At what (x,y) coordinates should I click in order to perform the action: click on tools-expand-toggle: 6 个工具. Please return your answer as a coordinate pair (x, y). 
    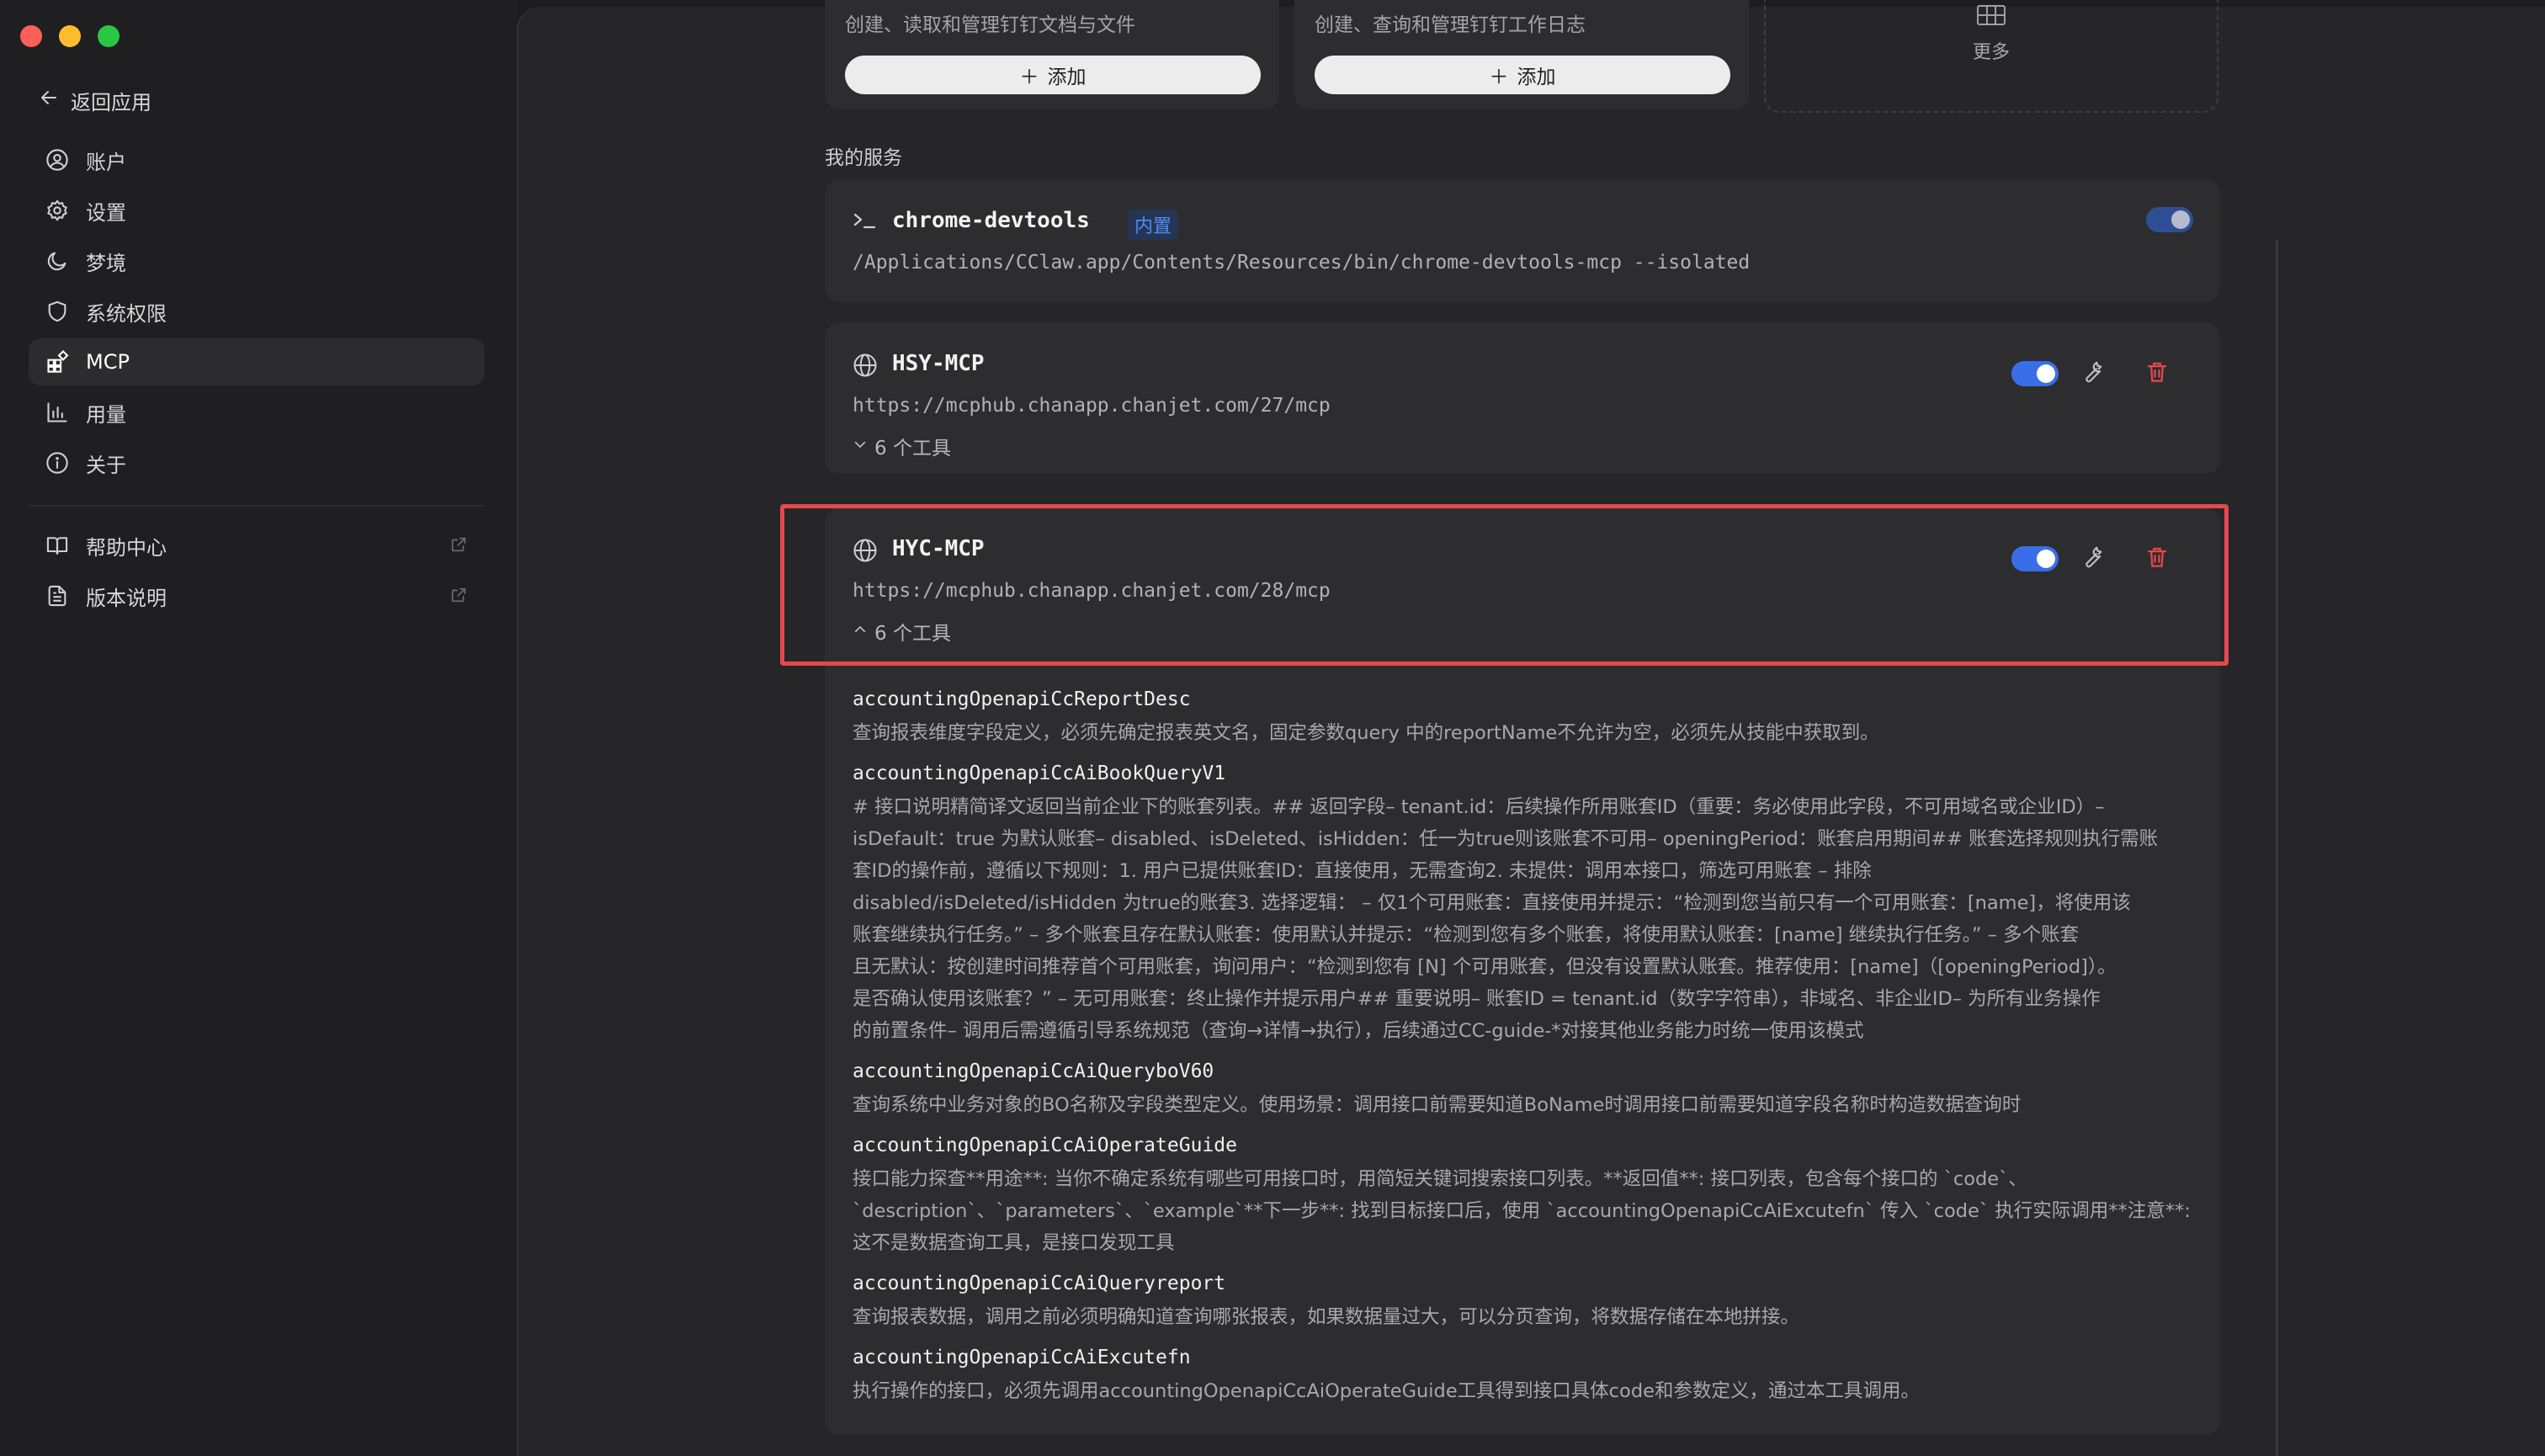
    Looking at the image, I should click on (902, 446).